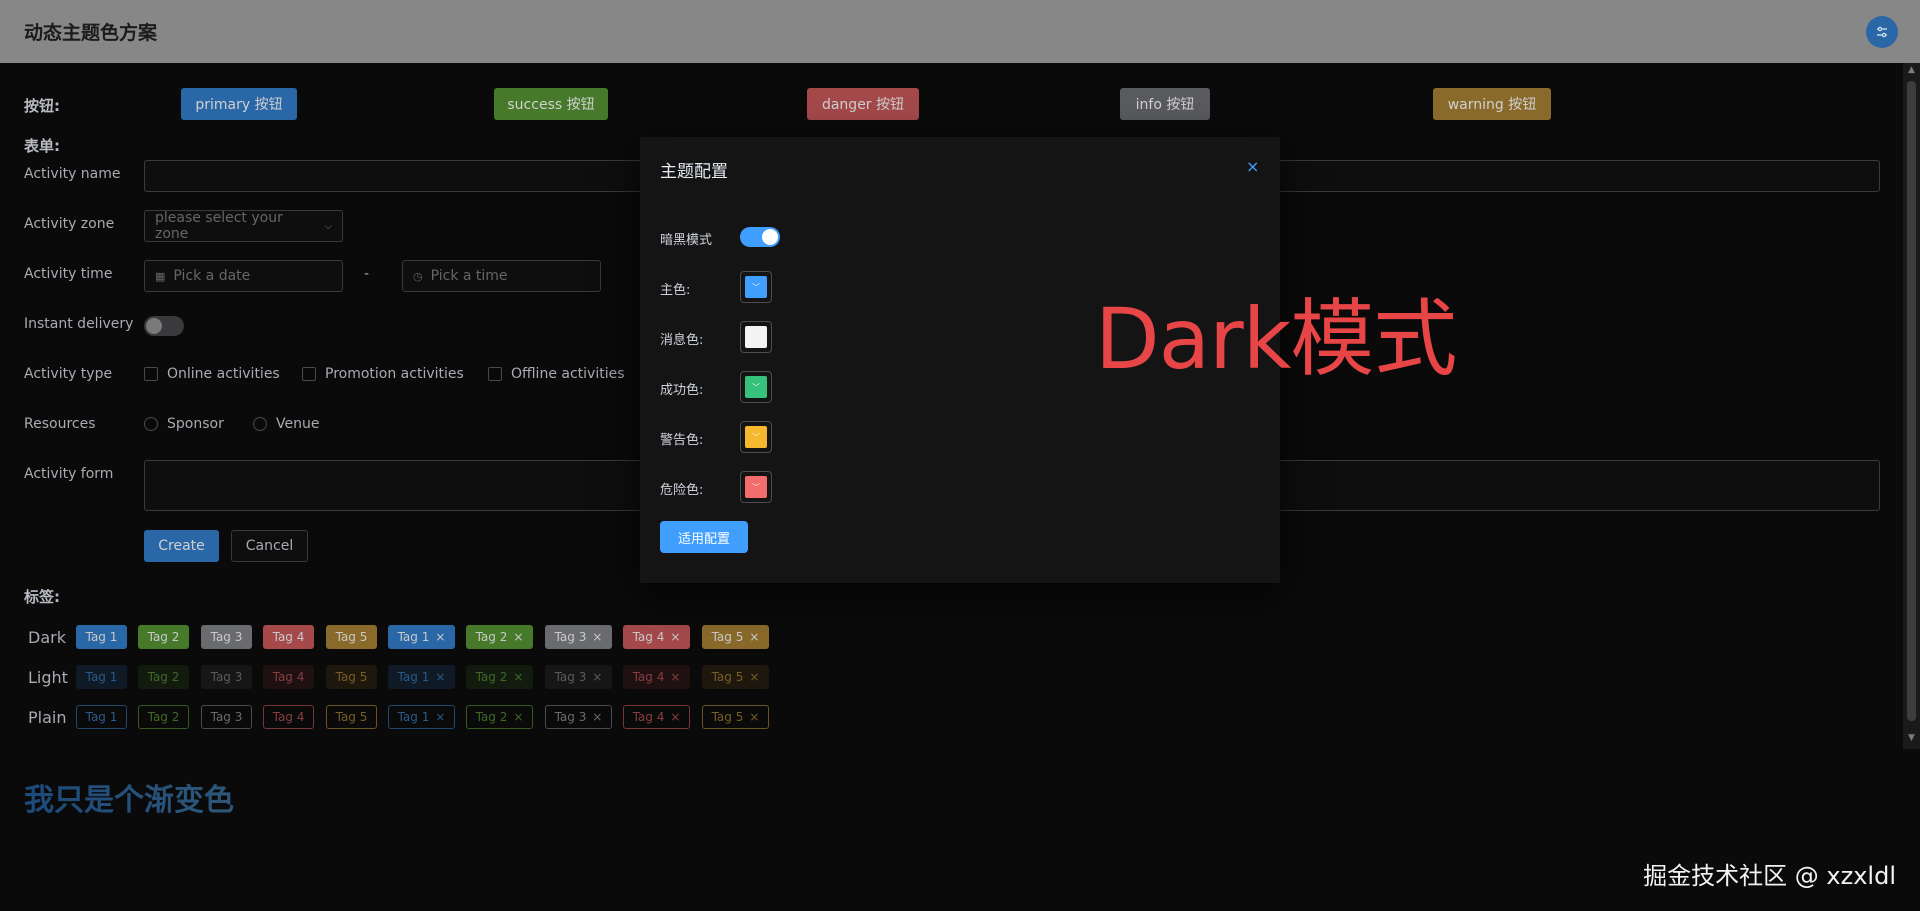  I want to click on tag-dark-5: Tag 5, so click(351, 637).